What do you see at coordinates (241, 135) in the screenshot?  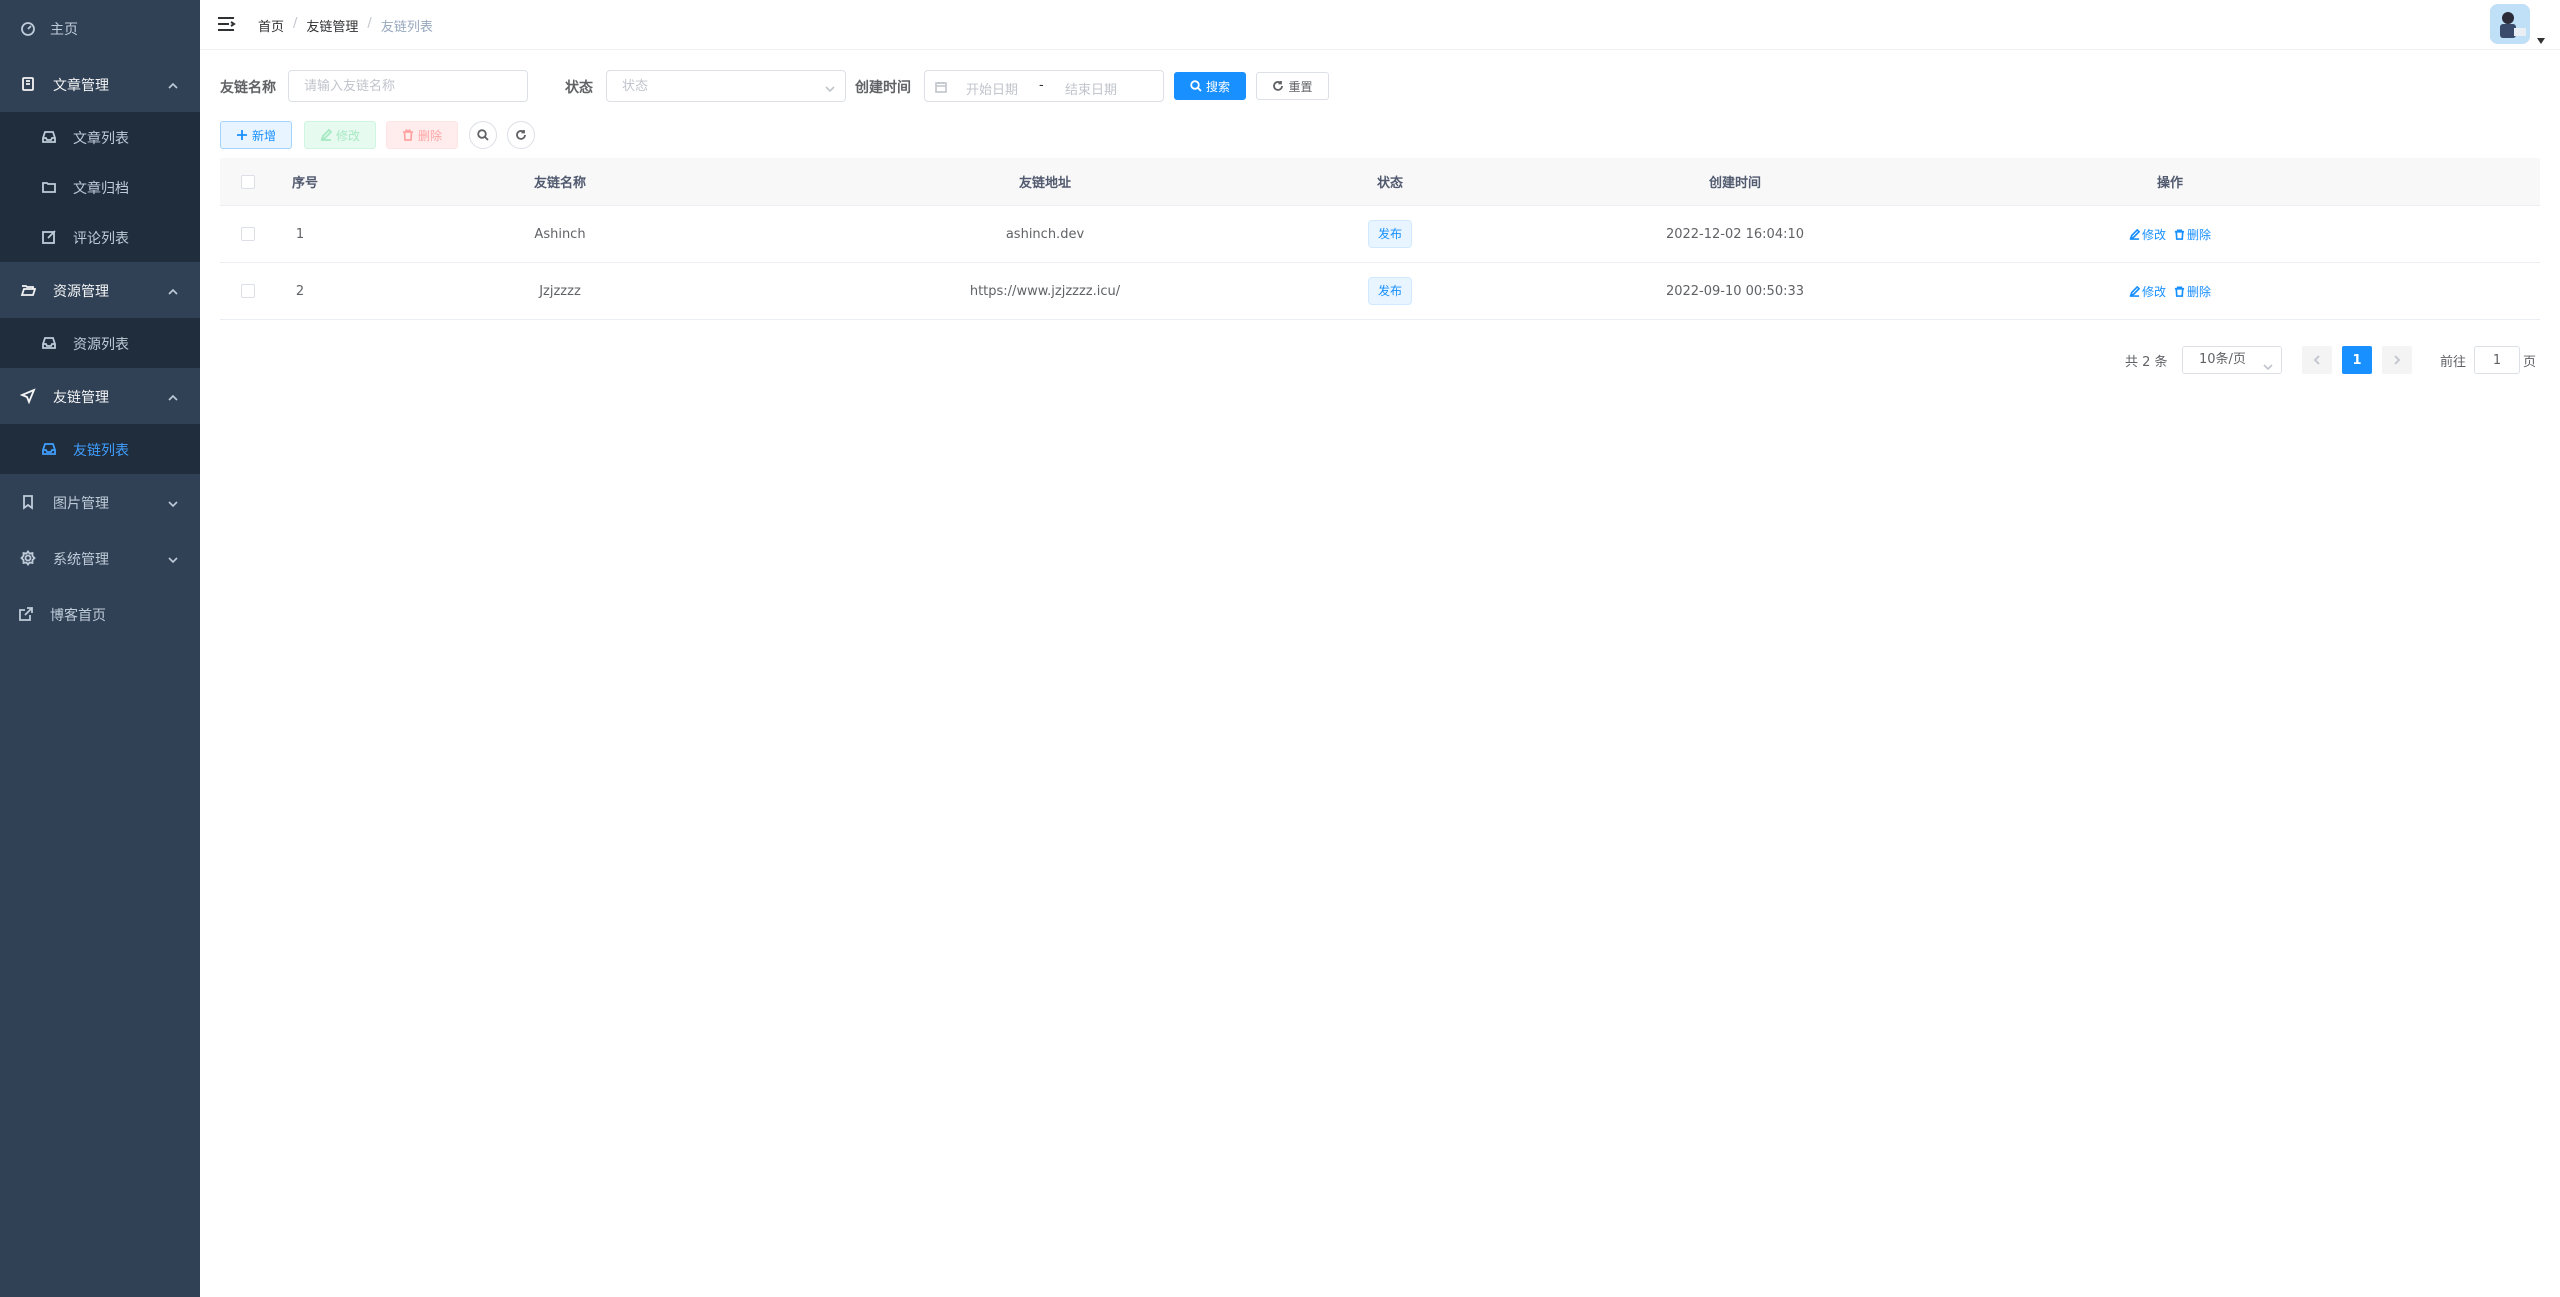 I see `plus-icon` at bounding box center [241, 135].